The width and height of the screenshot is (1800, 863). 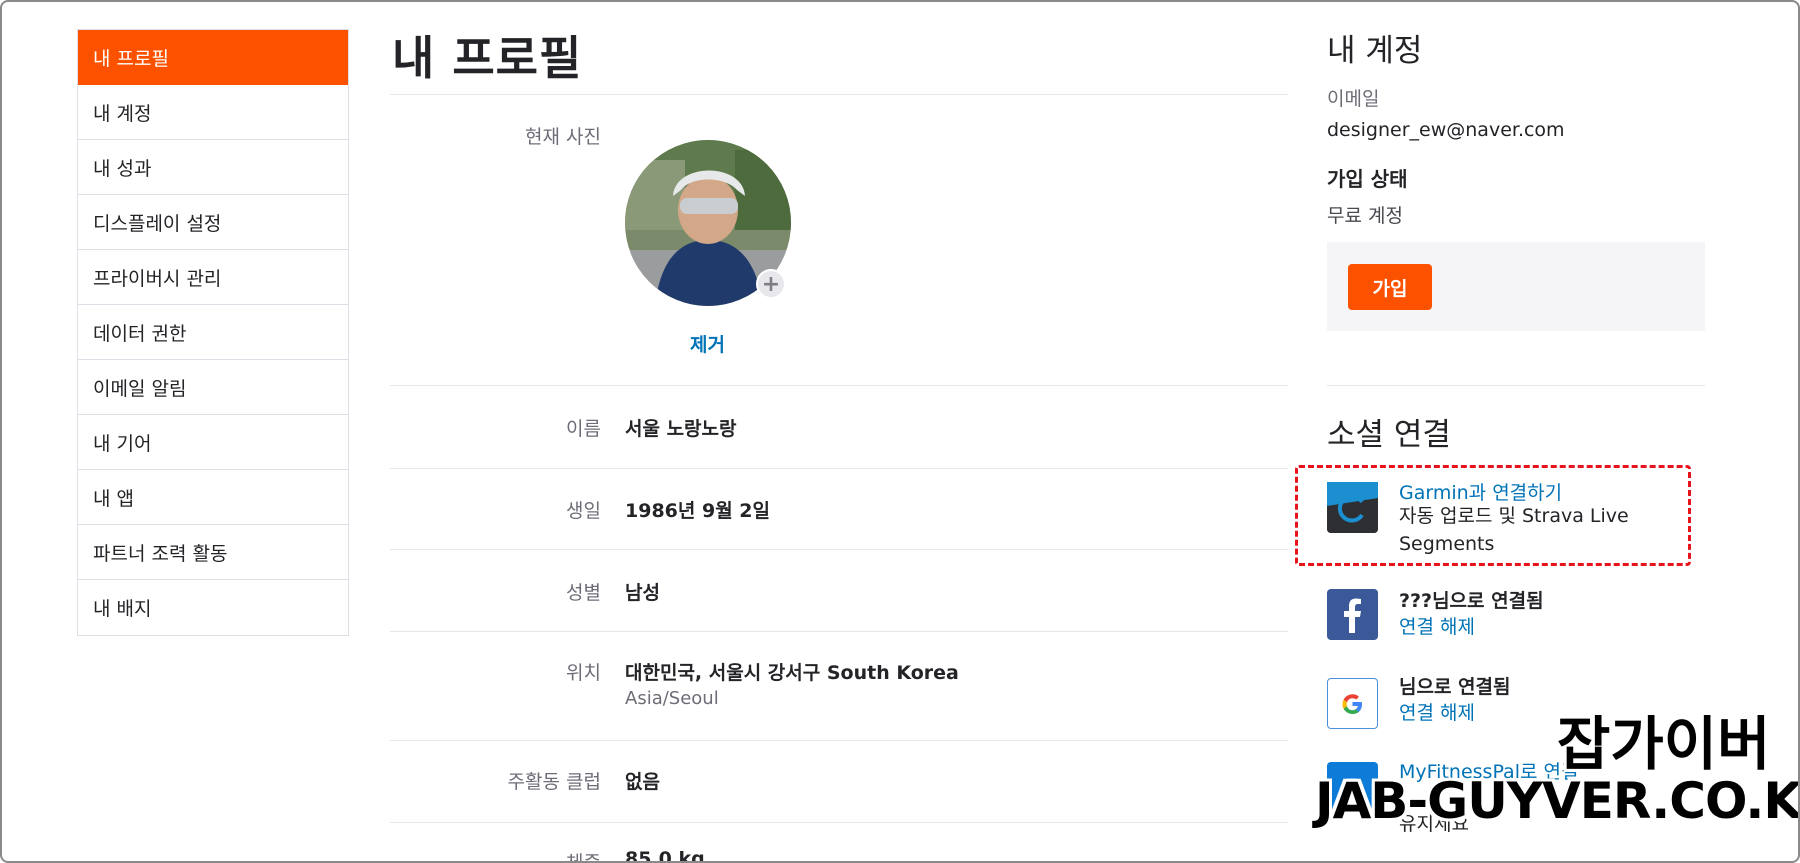 I want to click on google-connected-name: 님으로 연결됨, so click(x=1455, y=687).